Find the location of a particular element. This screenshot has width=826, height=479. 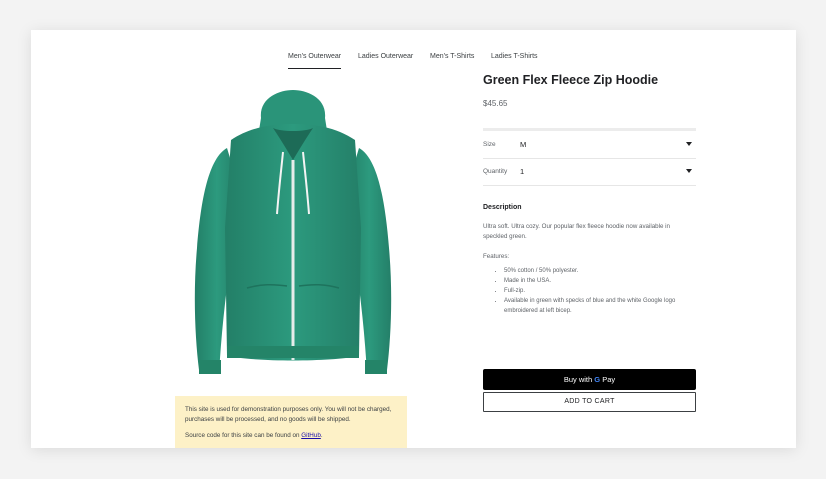

buy-with-gpay-button: Buy with G Pay is located at coordinates (589, 379).